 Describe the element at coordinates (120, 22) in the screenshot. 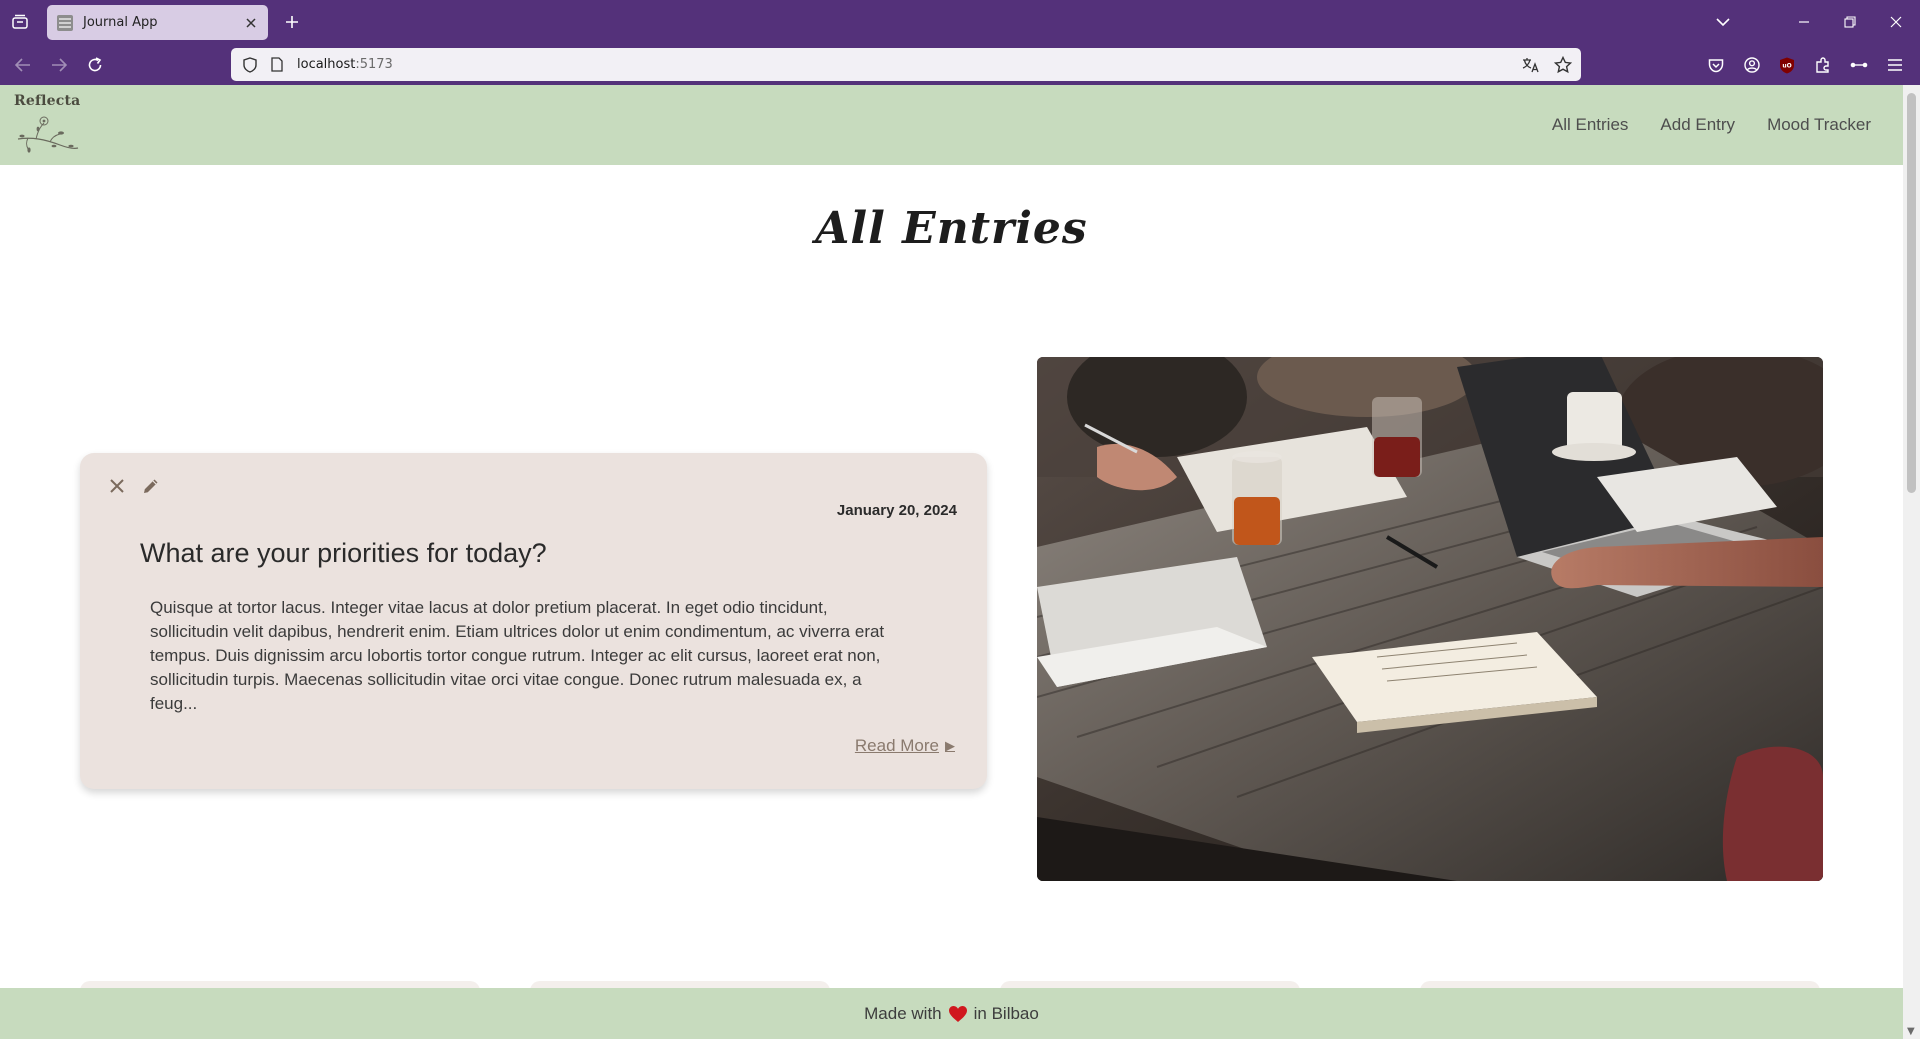

I see `tab-title: Journal App` at that location.